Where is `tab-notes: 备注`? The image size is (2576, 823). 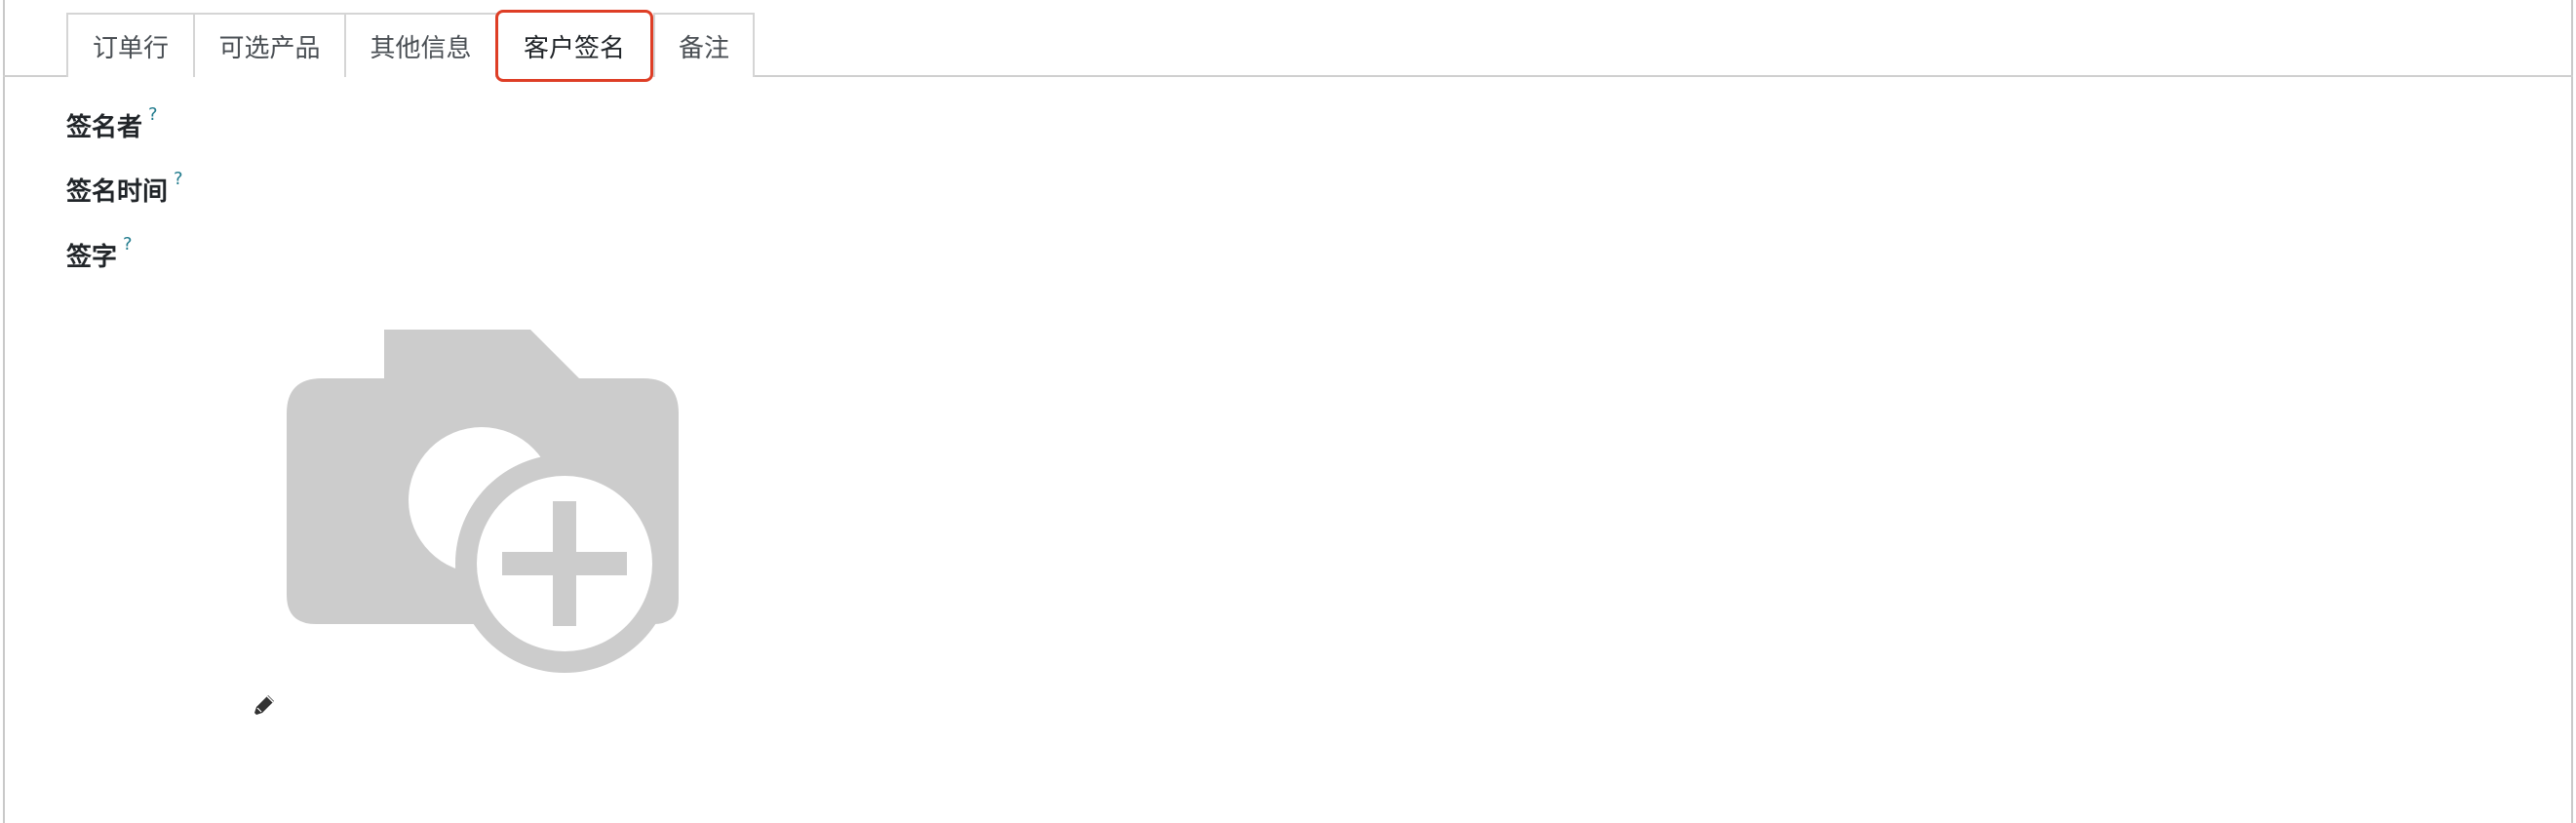
tab-notes: 备注 is located at coordinates (704, 45).